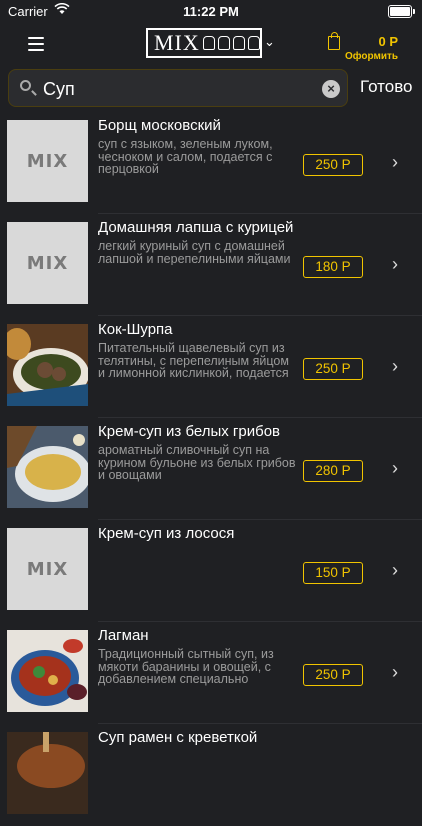 This screenshot has width=422, height=826. I want to click on dish-title: Крем-суп из белых грибов, so click(189, 431).